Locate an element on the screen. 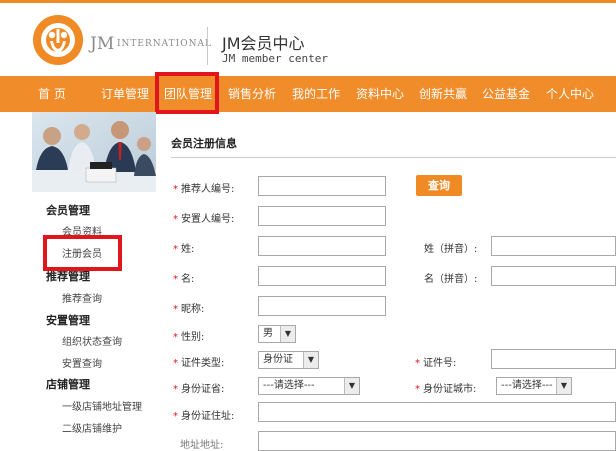 Image resolution: width=616 pixels, height=451 pixels. sidebar-item-store-l1: 一级店铺地址管理 is located at coordinates (102, 405).